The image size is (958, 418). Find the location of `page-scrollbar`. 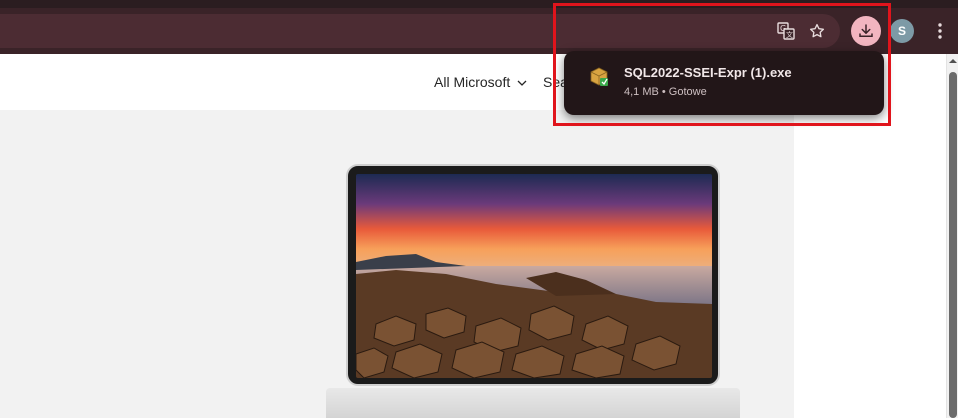

page-scrollbar is located at coordinates (952, 236).